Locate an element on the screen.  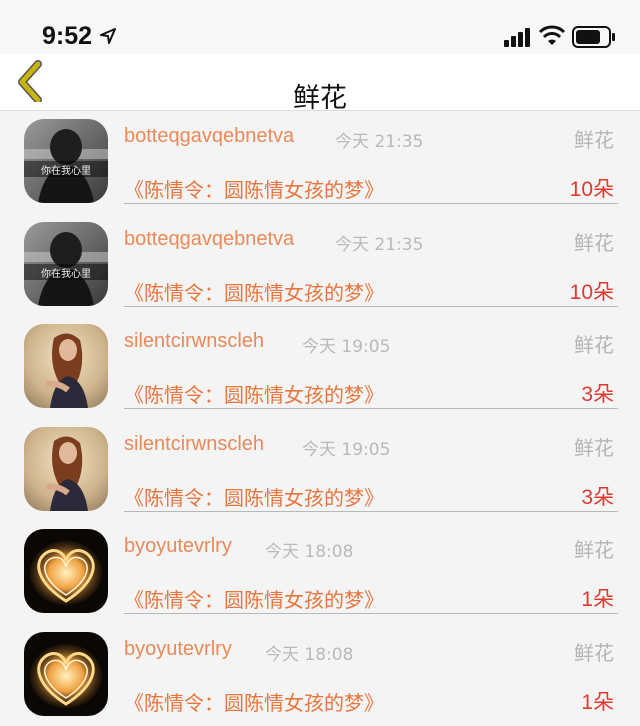
location-arrow-icon is located at coordinates (108, 36).